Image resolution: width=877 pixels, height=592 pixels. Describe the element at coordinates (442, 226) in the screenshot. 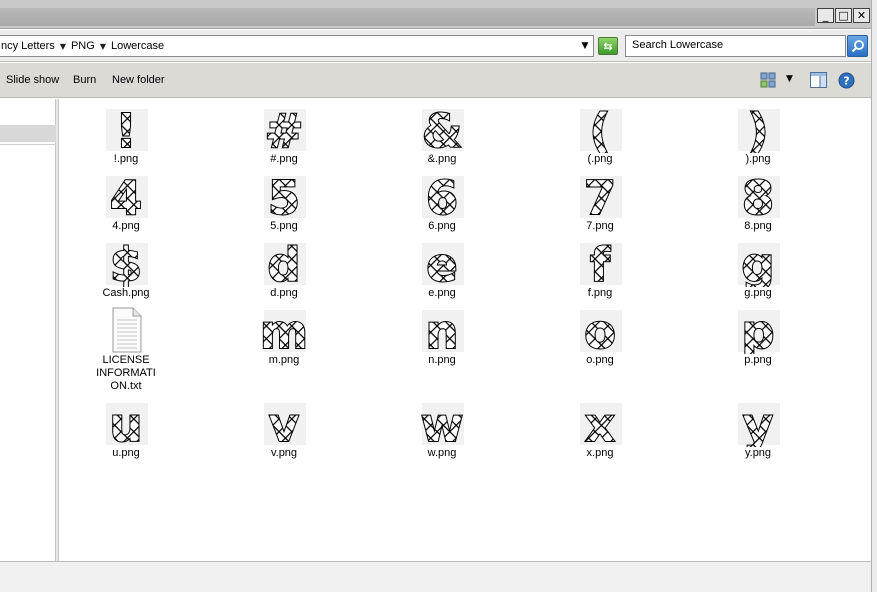

I see `file-name: 6.png` at that location.